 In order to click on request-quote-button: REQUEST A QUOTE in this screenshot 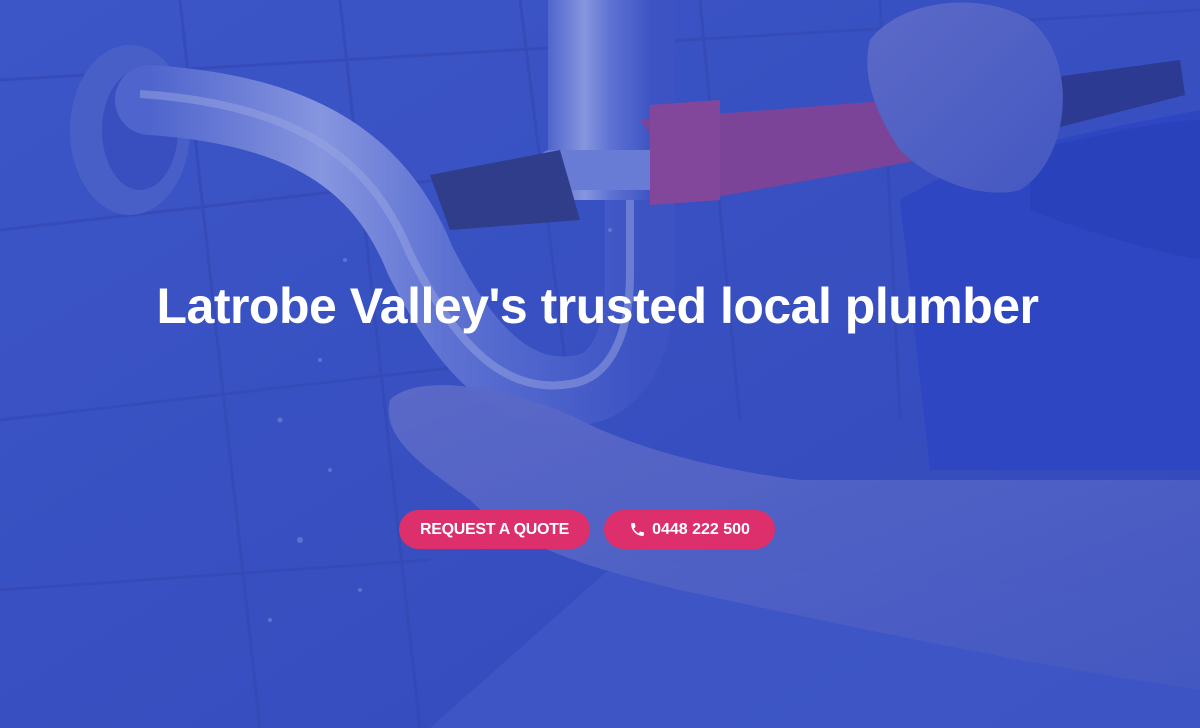, I will do `click(494, 529)`.